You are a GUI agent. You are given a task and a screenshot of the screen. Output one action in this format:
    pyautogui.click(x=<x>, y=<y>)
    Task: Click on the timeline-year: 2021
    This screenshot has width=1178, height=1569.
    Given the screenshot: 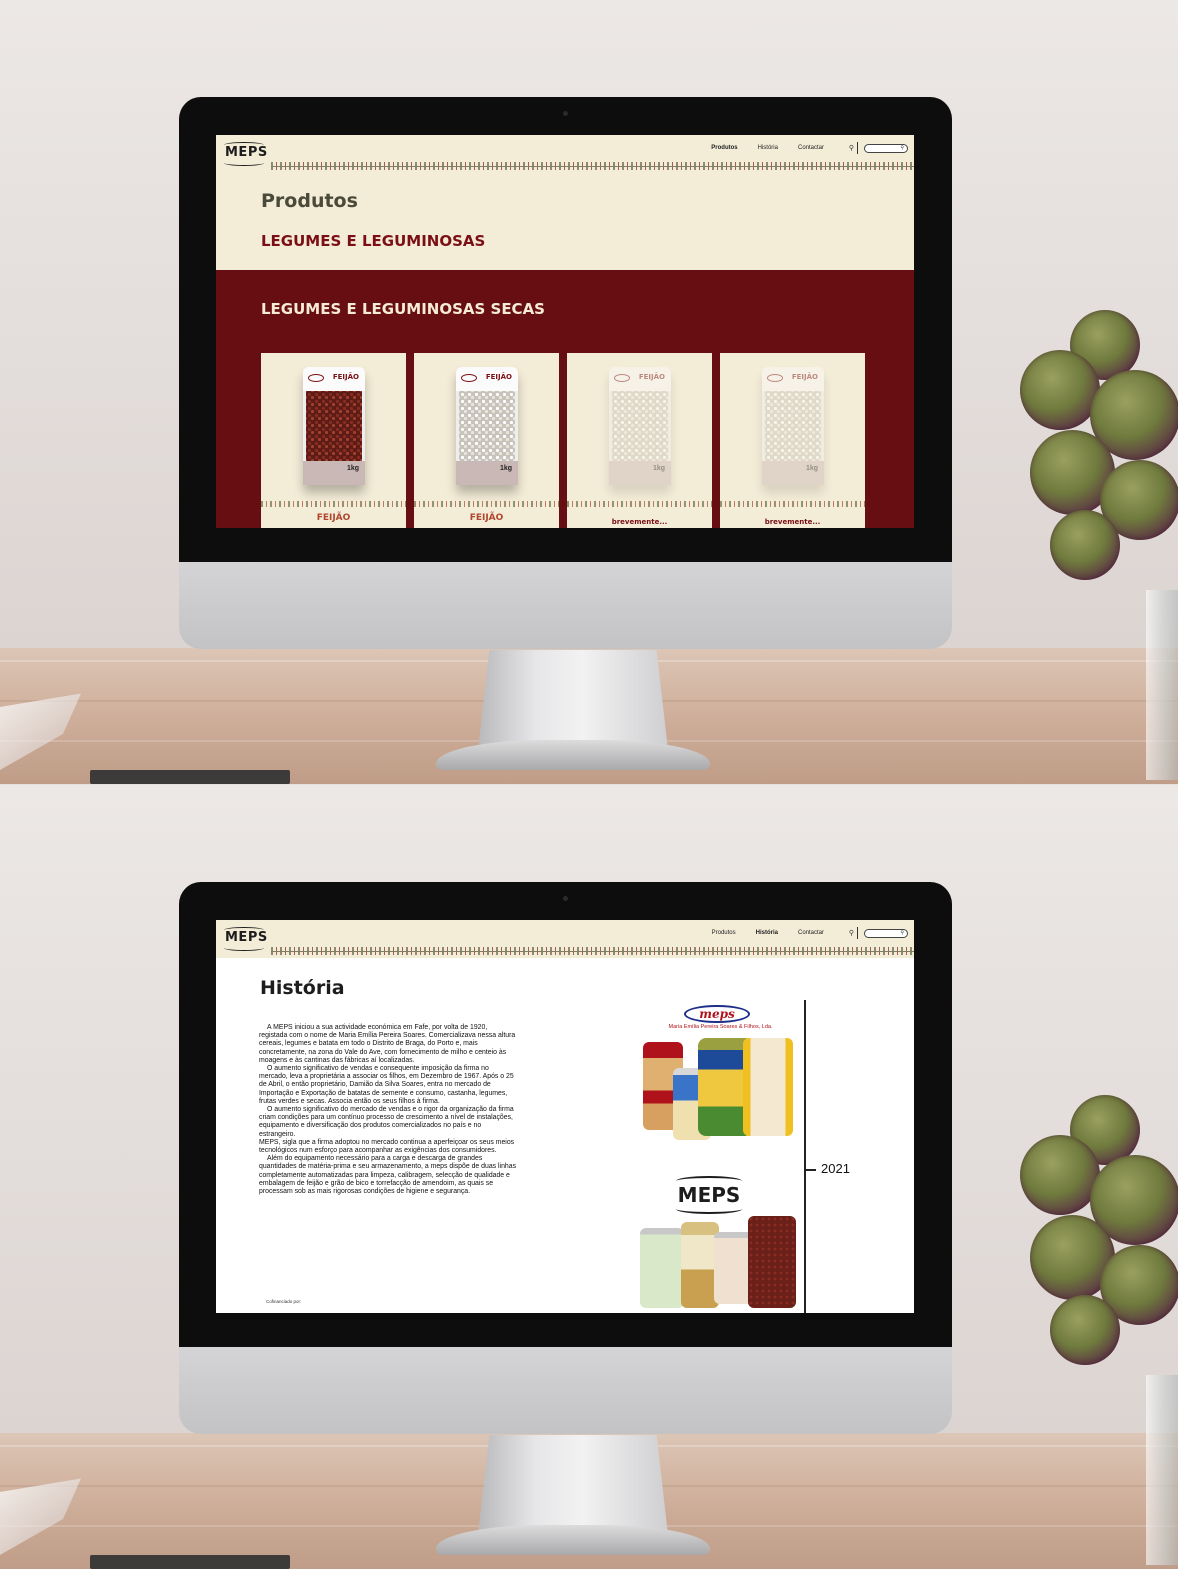 What is the action you would take?
    pyautogui.click(x=835, y=1168)
    